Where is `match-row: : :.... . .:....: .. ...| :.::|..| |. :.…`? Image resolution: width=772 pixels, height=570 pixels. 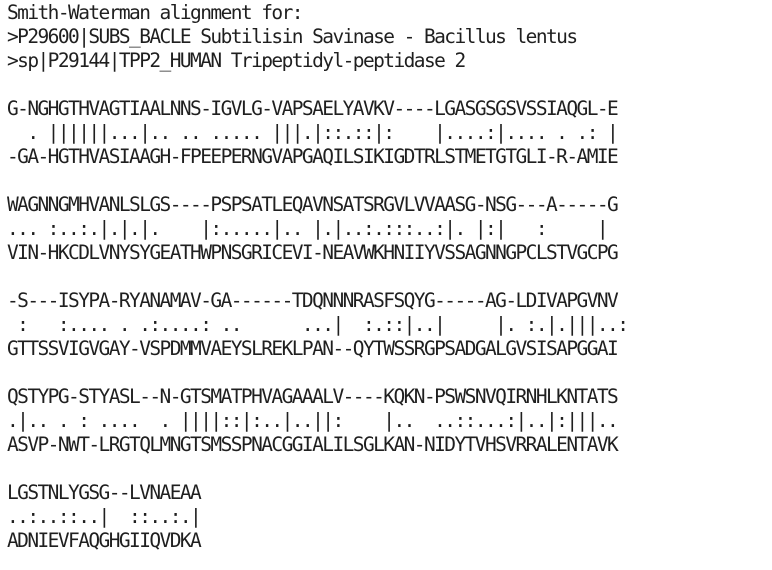
match-row: : :.... . .:....: .. ...| :.::|..| |. :.… is located at coordinates (318, 324).